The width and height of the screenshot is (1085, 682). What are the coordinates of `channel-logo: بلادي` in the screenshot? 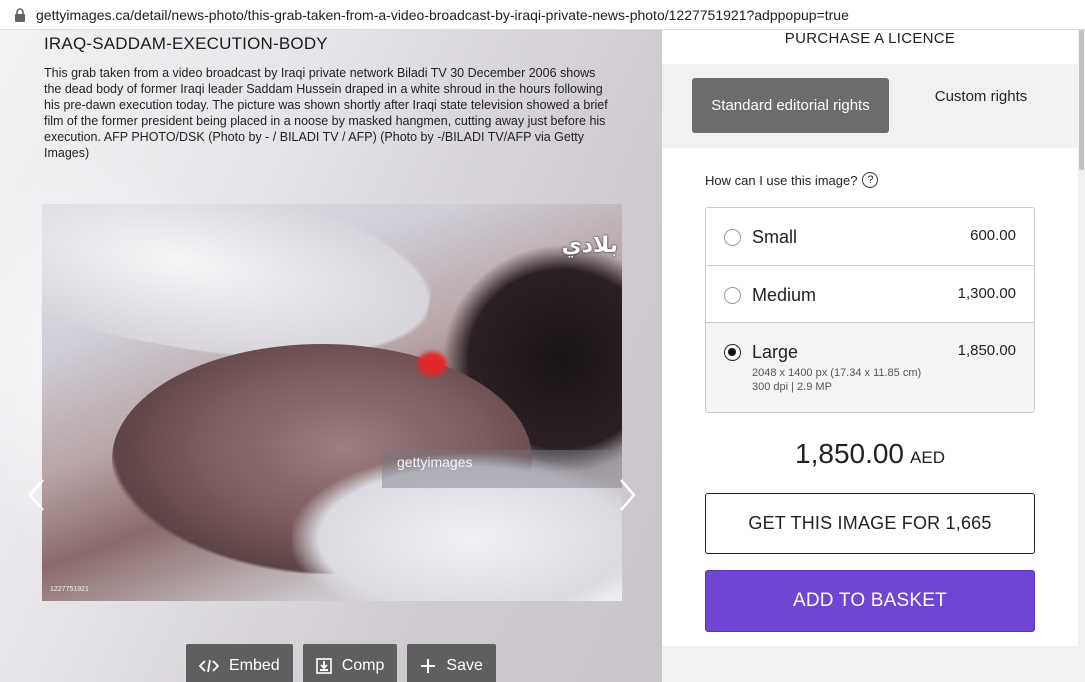 It's located at (589, 244).